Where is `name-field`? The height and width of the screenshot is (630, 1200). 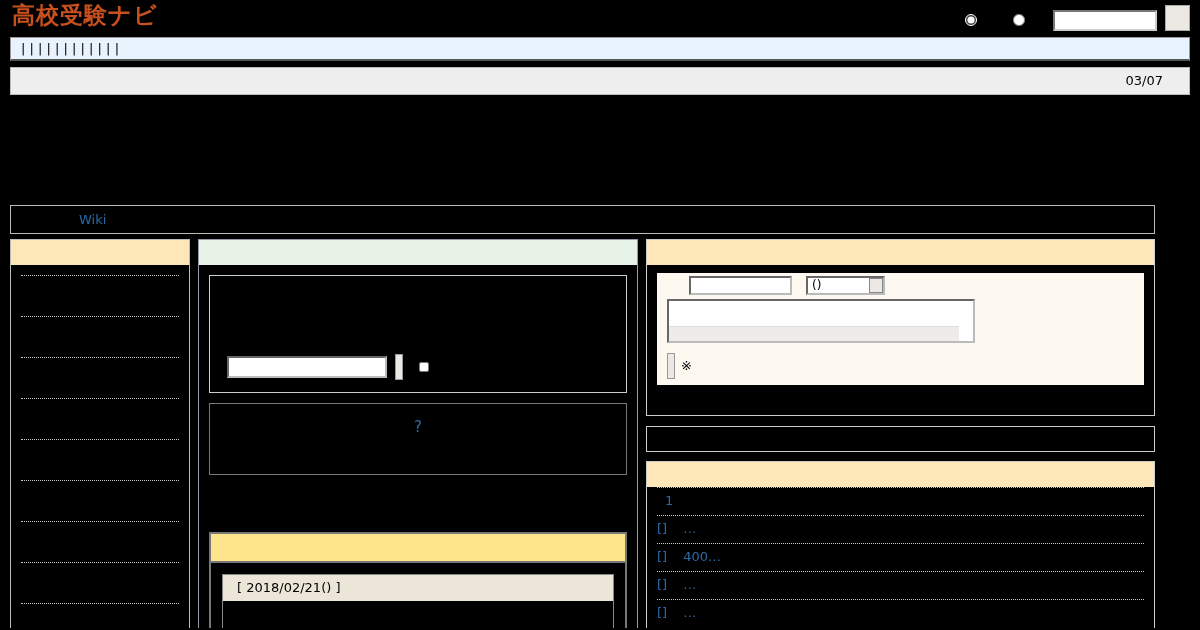 name-field is located at coordinates (740, 285).